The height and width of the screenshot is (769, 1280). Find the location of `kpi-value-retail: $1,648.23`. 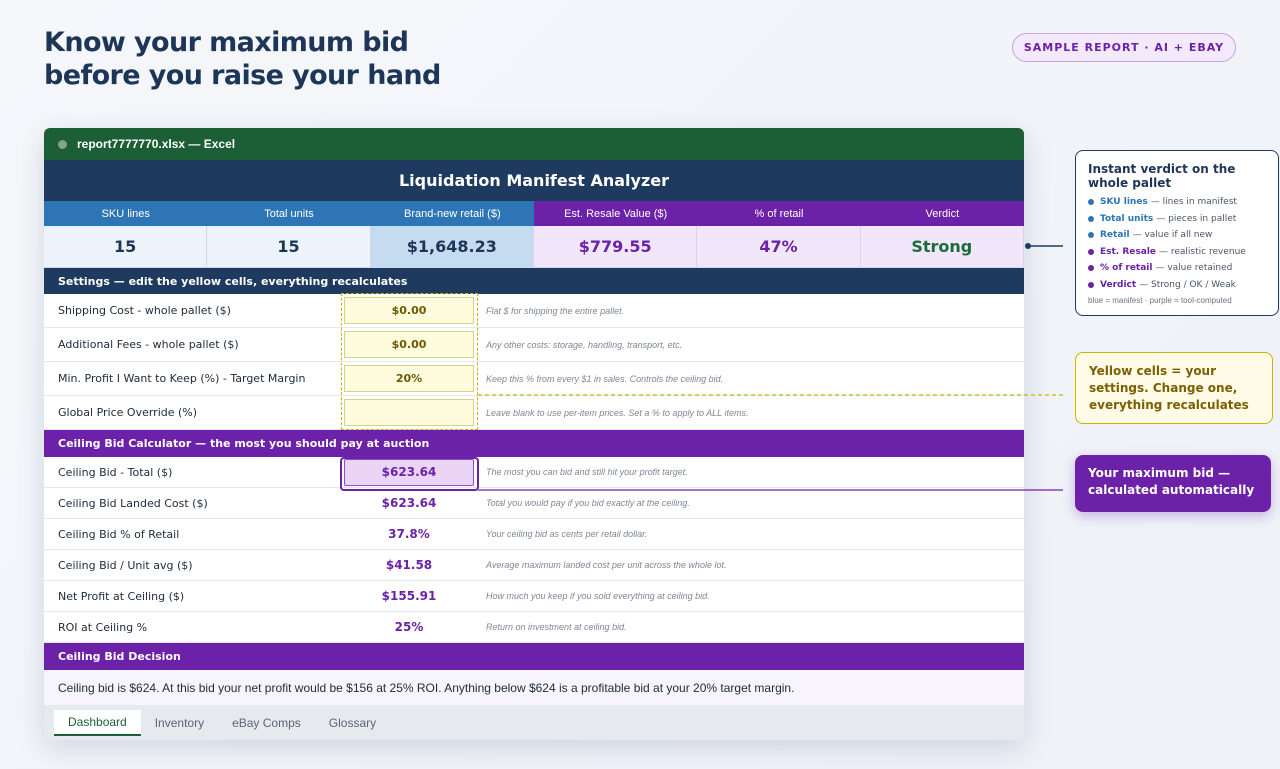

kpi-value-retail: $1,648.23 is located at coordinates (452, 246).